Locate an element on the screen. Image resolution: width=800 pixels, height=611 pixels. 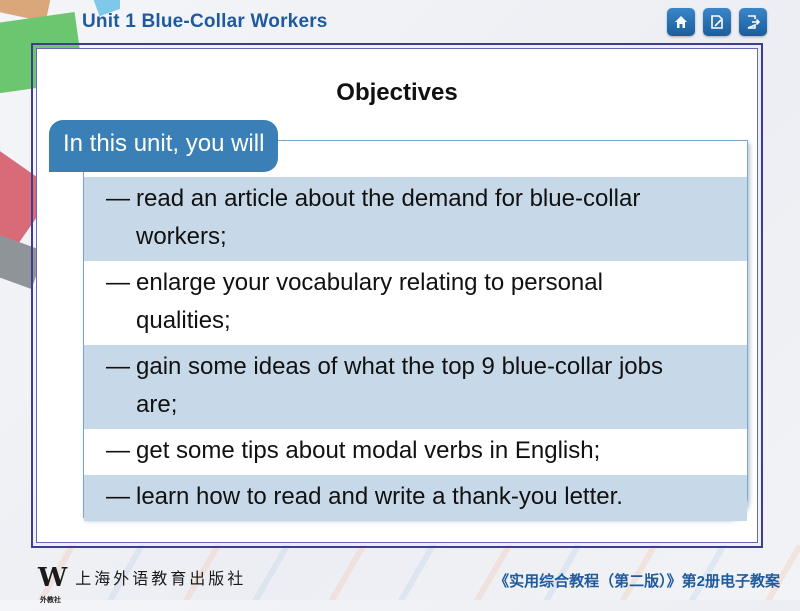
objective-text-continued: workers; is located at coordinates (181, 236).